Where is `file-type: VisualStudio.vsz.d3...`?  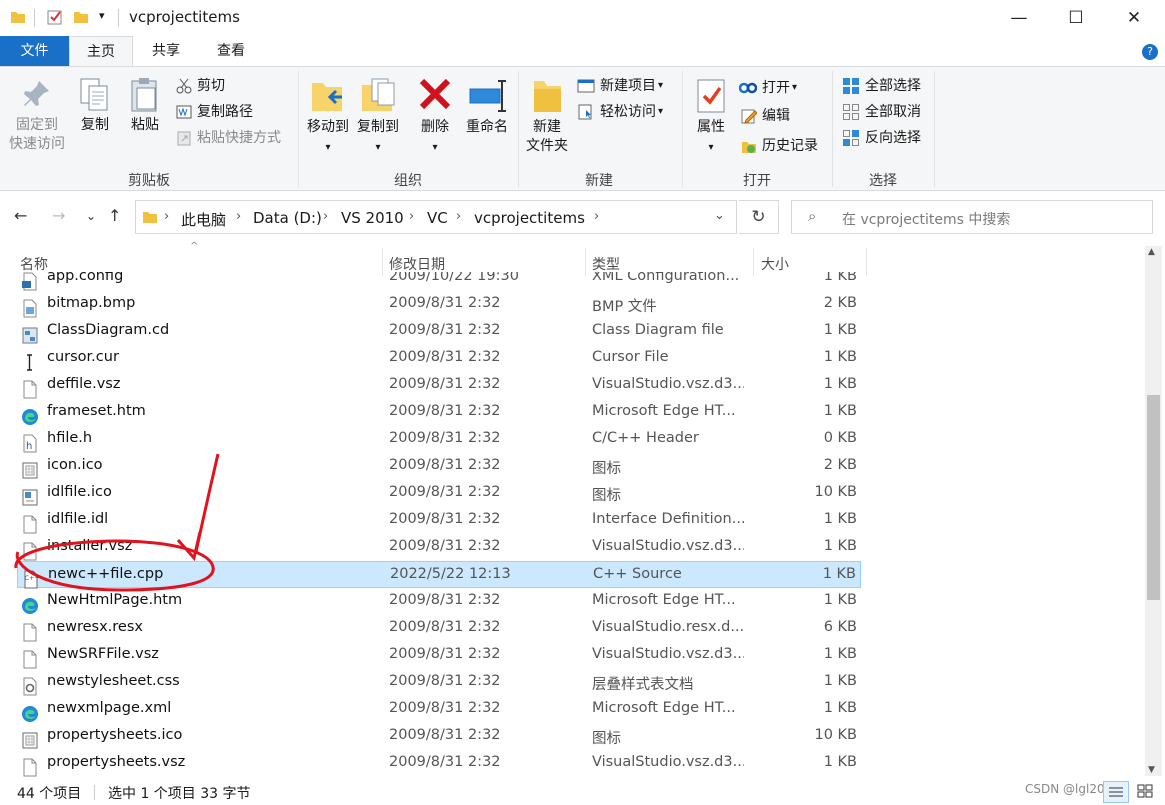
file-type: VisualStudio.vsz.d3... is located at coordinates (668, 762).